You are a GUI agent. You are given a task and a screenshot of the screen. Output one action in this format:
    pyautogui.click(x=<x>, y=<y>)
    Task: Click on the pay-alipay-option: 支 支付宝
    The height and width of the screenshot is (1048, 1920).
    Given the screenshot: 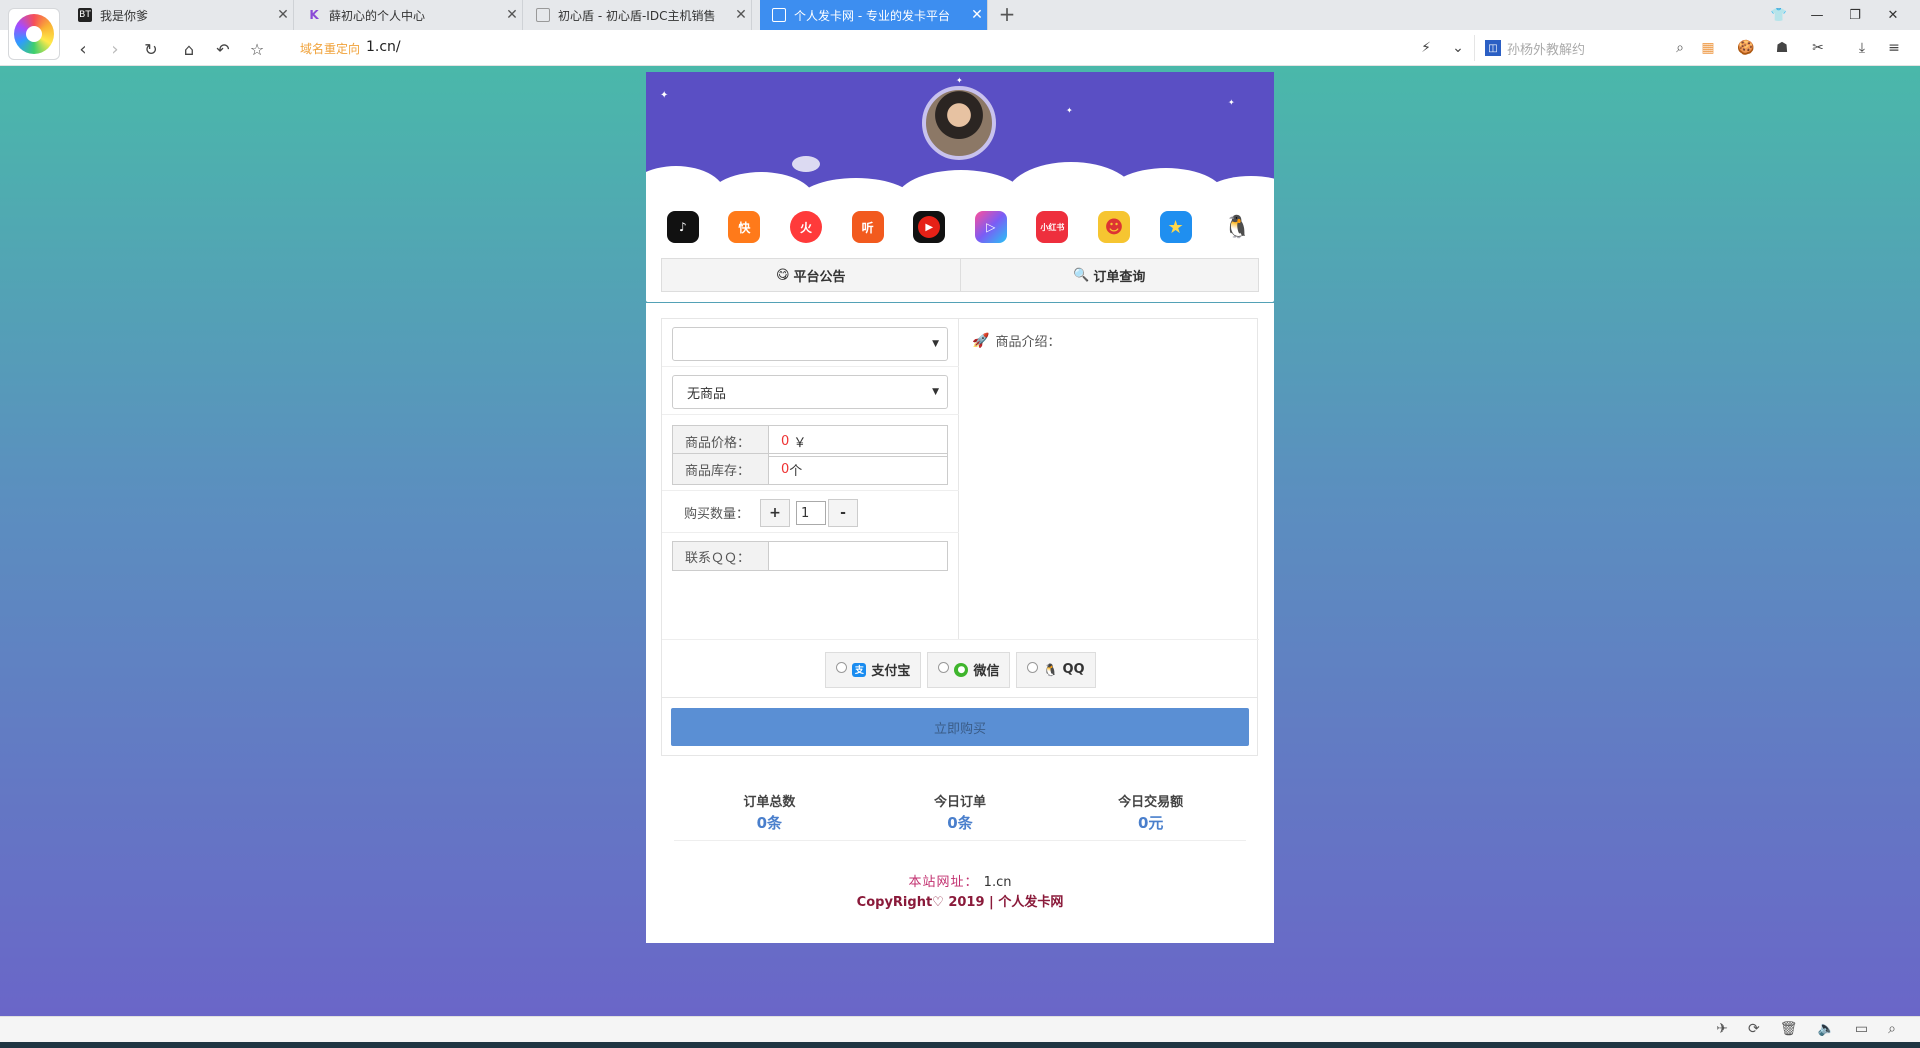 What is the action you would take?
    pyautogui.click(x=873, y=669)
    